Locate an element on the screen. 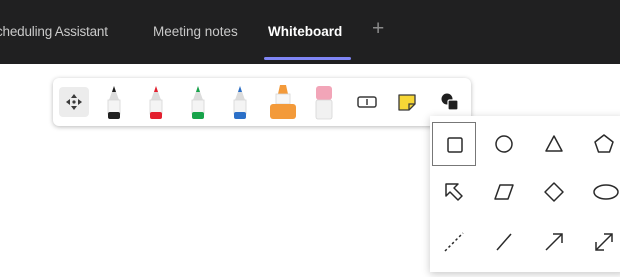  parallelogram-icon is located at coordinates (504, 192).